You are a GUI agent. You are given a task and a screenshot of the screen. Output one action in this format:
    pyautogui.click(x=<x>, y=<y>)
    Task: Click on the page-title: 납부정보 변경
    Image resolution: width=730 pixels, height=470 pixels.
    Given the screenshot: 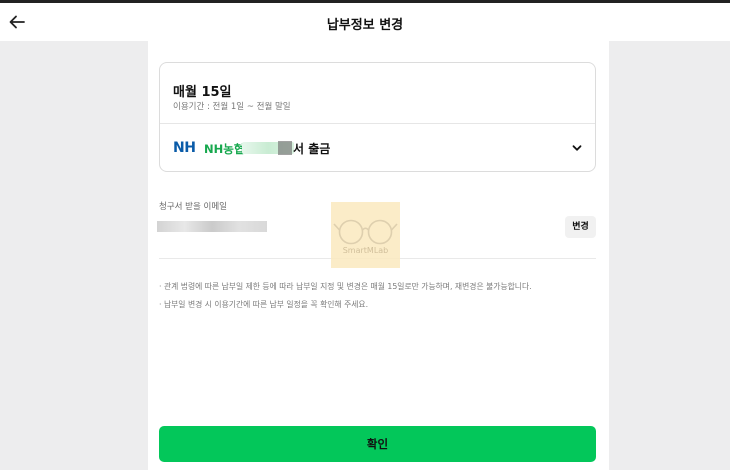 What is the action you would take?
    pyautogui.click(x=365, y=25)
    